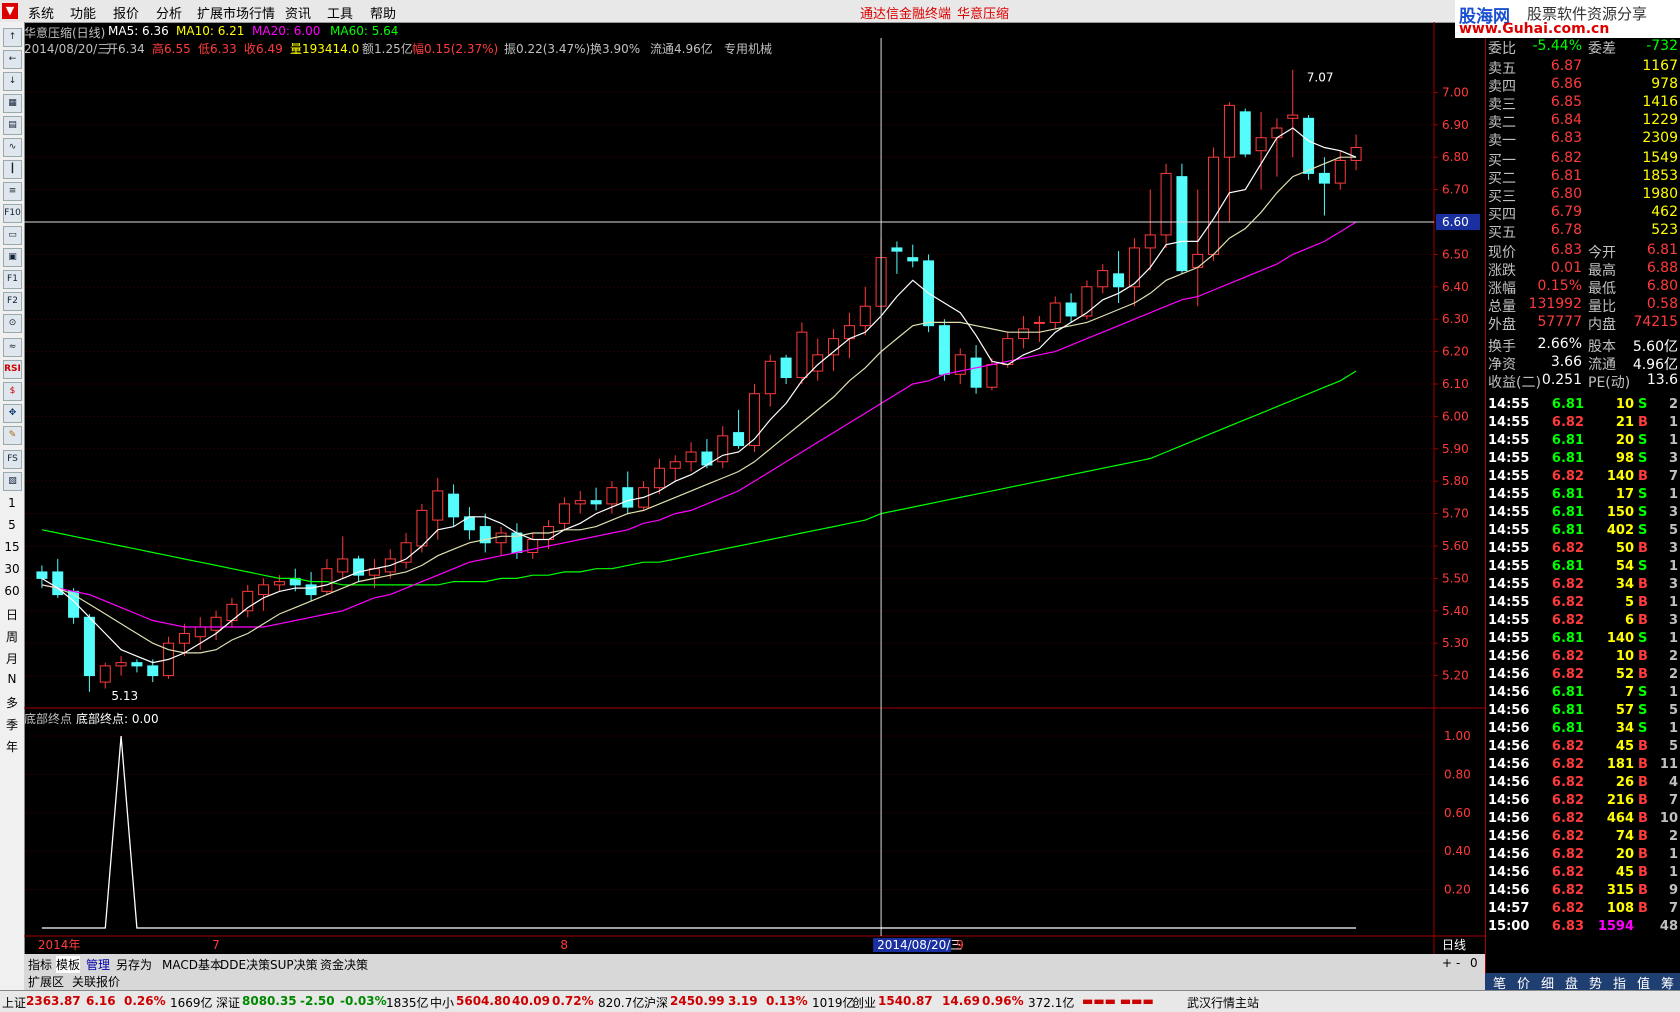  What do you see at coordinates (12, 81) in the screenshot?
I see `down-arrow-icon: ↓` at bounding box center [12, 81].